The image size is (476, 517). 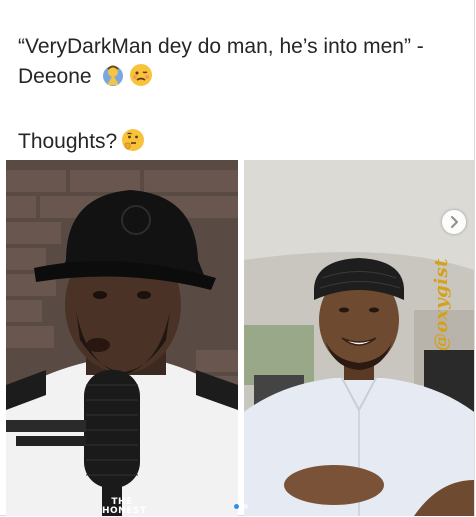 I want to click on chevron-right-icon, so click(x=454, y=222).